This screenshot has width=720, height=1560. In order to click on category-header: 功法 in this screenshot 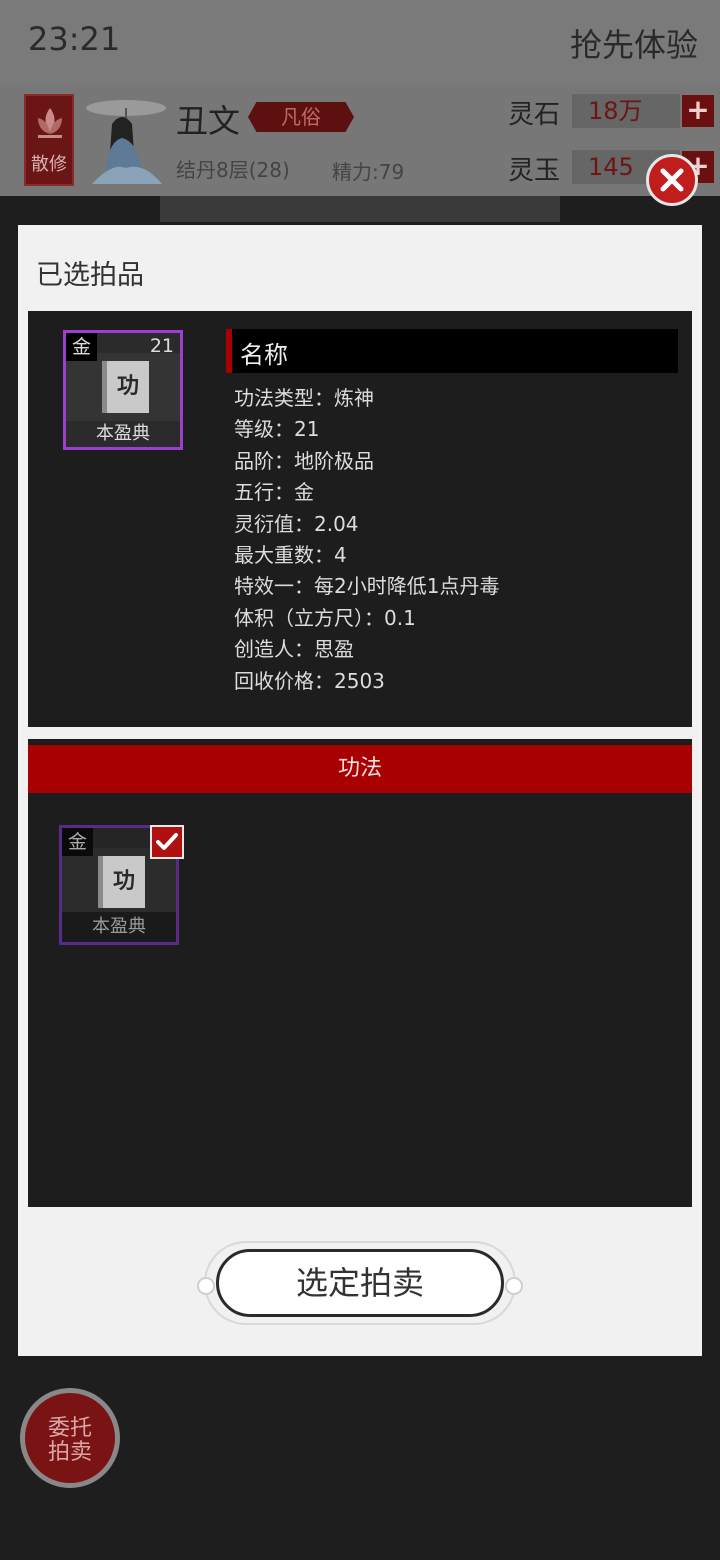, I will do `click(360, 769)`.